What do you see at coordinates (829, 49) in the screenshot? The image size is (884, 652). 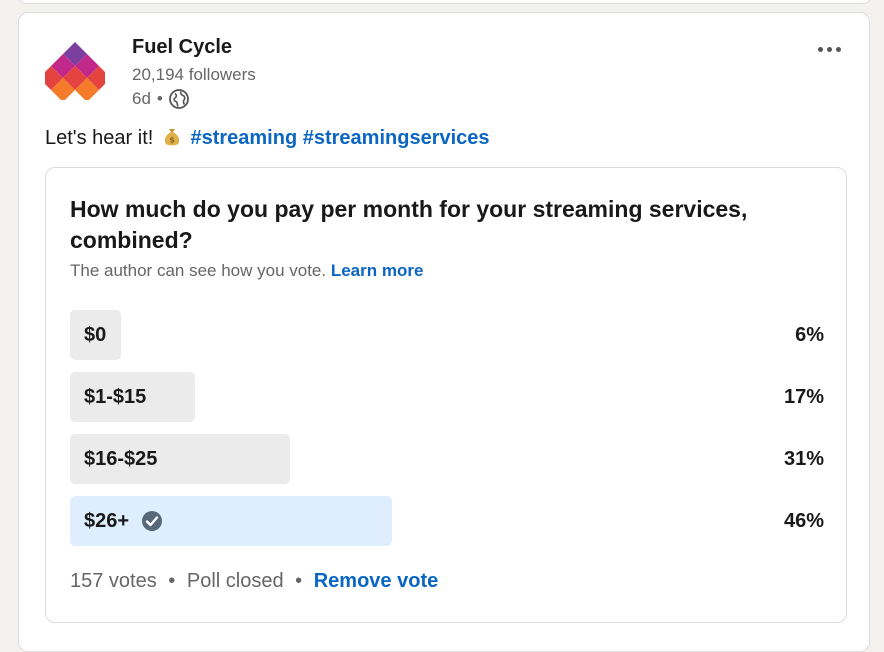 I see `more-options-button` at bounding box center [829, 49].